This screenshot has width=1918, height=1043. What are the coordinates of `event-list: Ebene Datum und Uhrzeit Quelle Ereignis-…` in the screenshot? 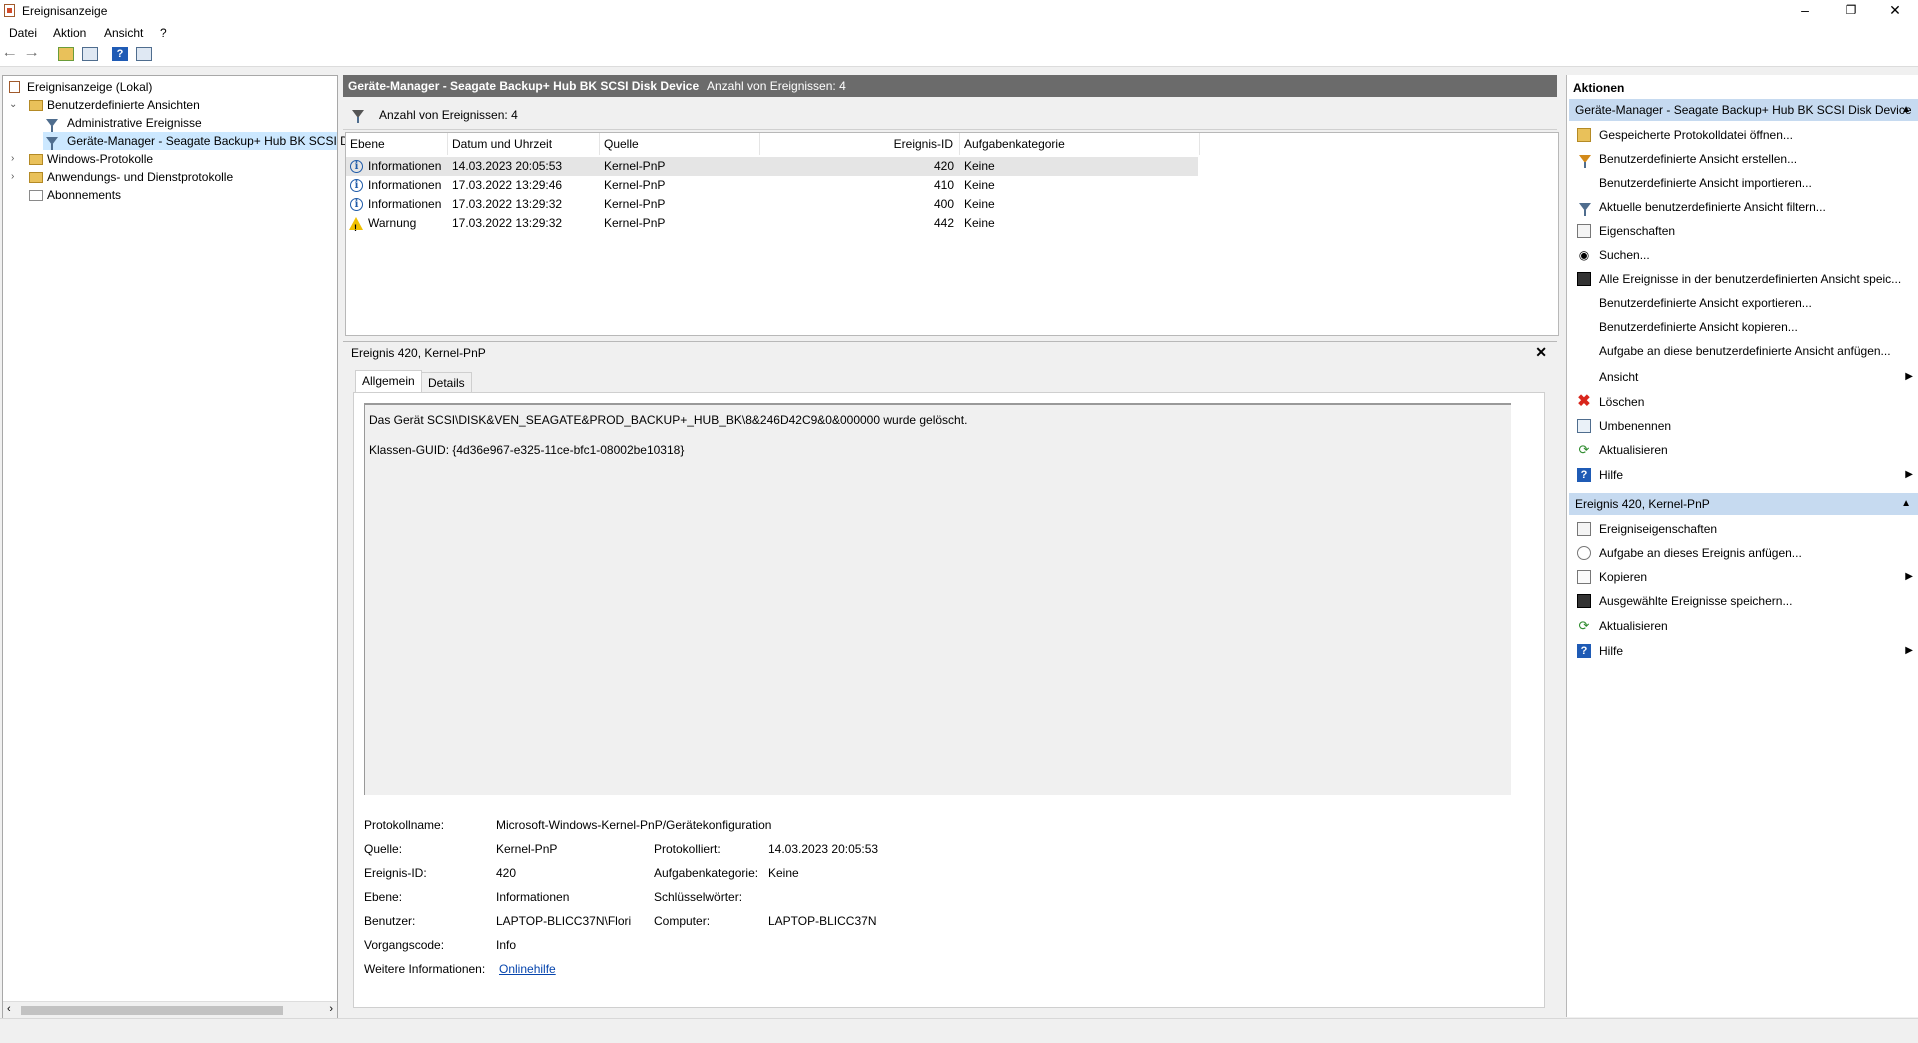 It's located at (952, 234).